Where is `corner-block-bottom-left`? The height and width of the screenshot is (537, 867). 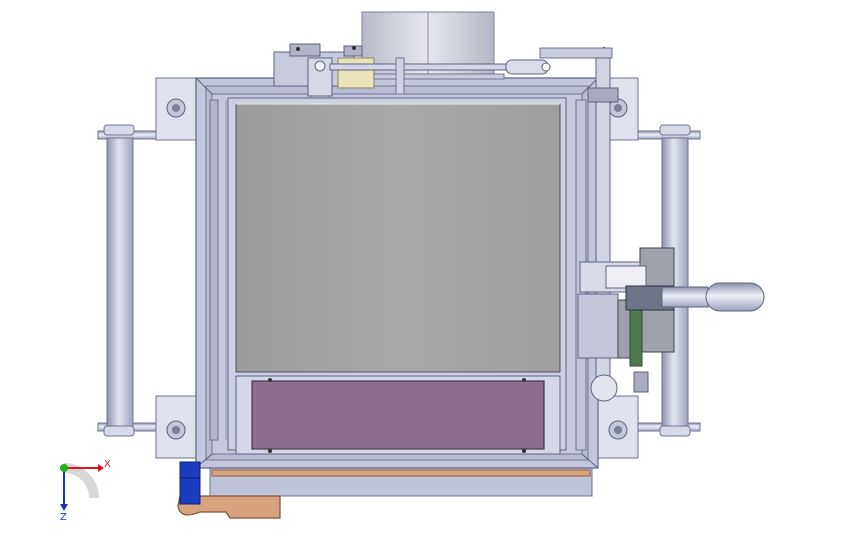
corner-block-bottom-left is located at coordinates (176, 427).